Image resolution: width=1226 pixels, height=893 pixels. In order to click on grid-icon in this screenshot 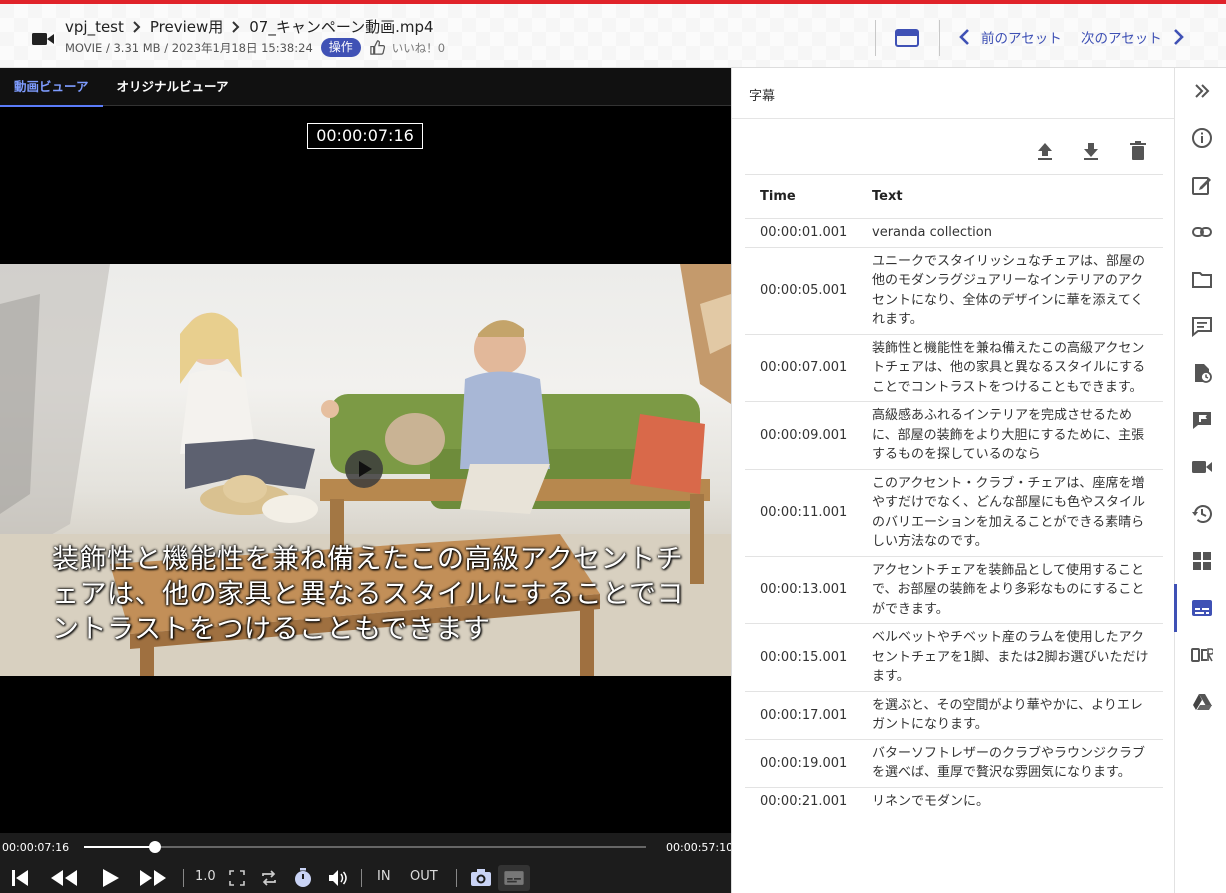, I will do `click(1202, 561)`.